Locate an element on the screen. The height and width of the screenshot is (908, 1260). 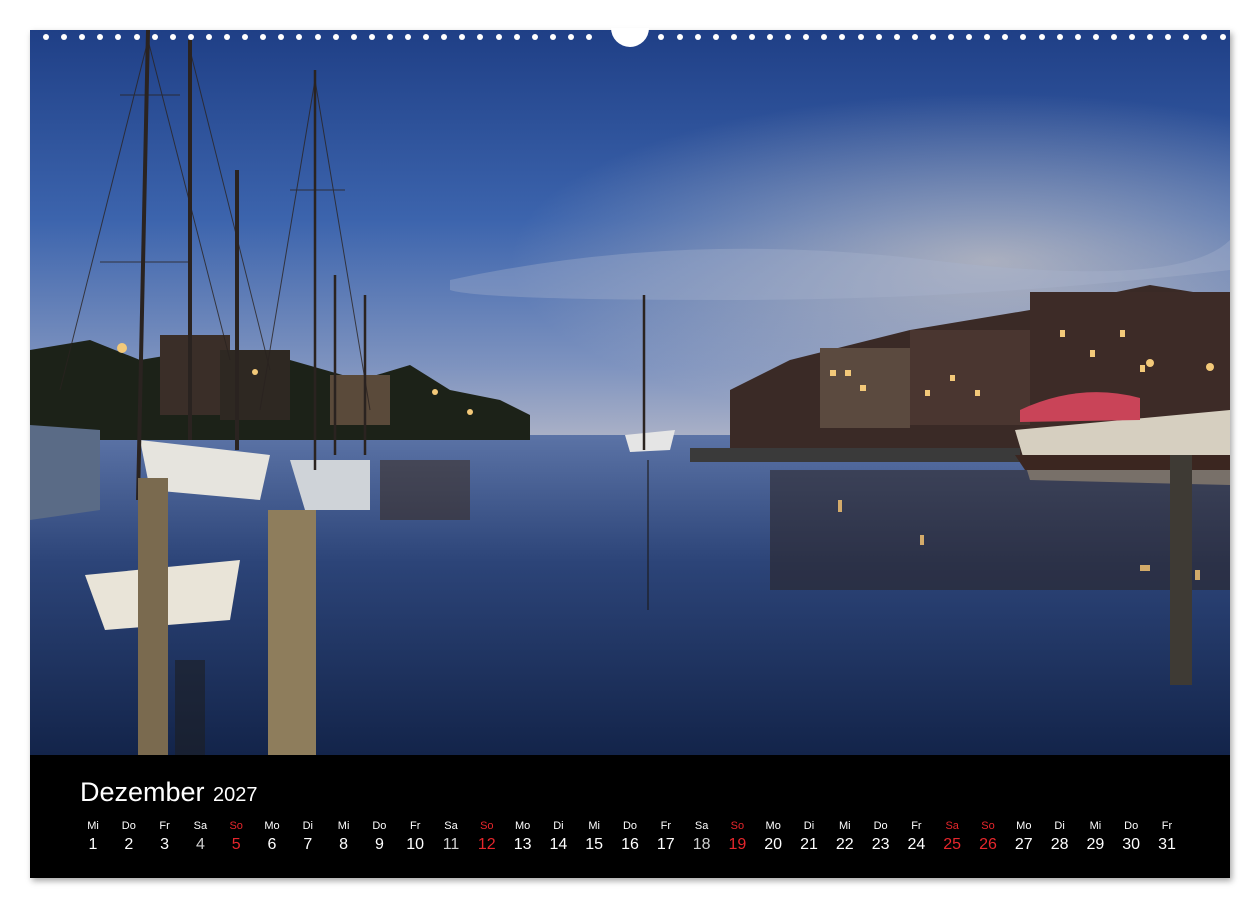
day-cell: Sa 25 is located at coordinates (952, 837).